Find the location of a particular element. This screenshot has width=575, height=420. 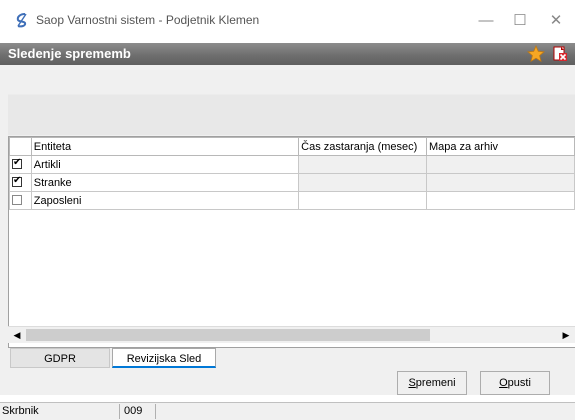

save-button-label: premeni is located at coordinates (435, 383).